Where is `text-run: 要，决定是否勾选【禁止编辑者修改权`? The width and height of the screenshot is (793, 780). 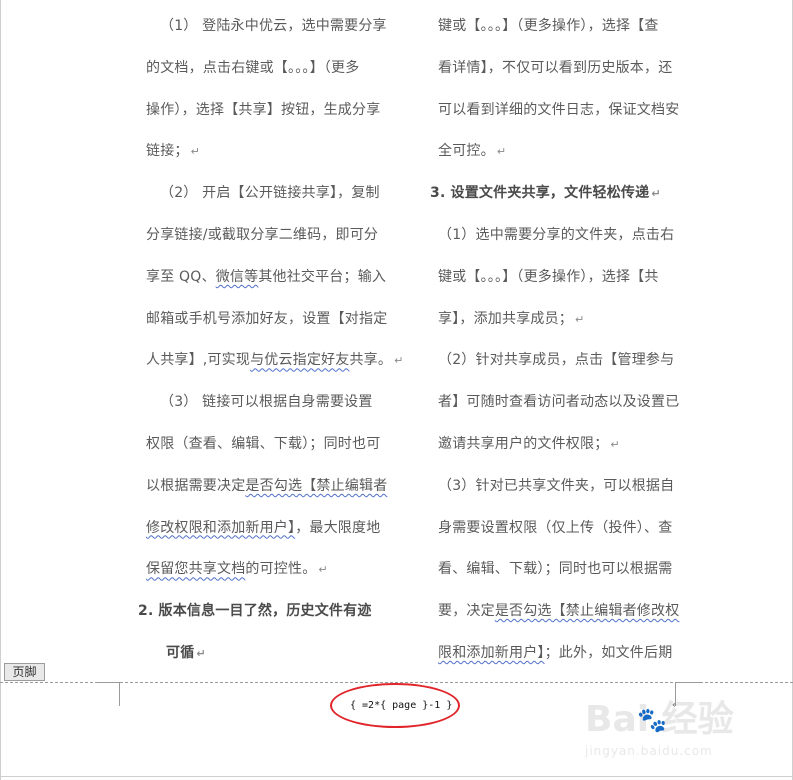 text-run: 要，决定是否勾选【禁止编辑者修改权 is located at coordinates (559, 611).